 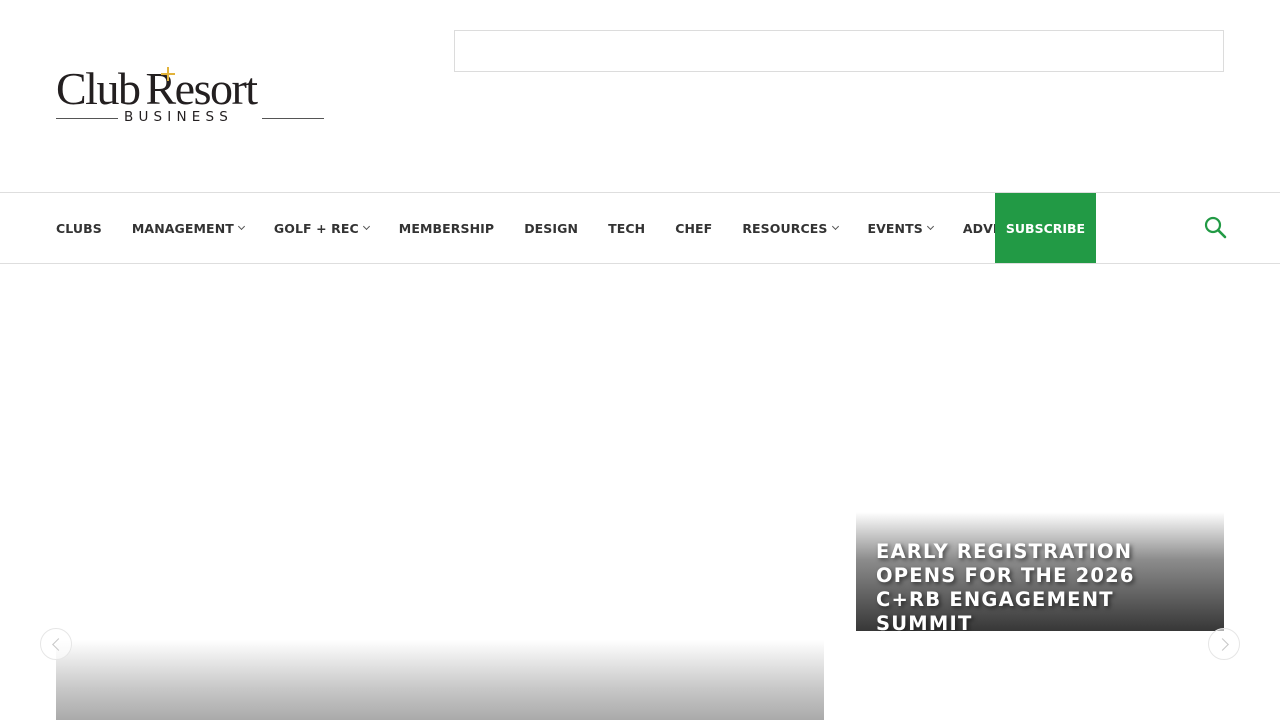 I want to click on chevron-right-icon, so click(x=1222, y=644).